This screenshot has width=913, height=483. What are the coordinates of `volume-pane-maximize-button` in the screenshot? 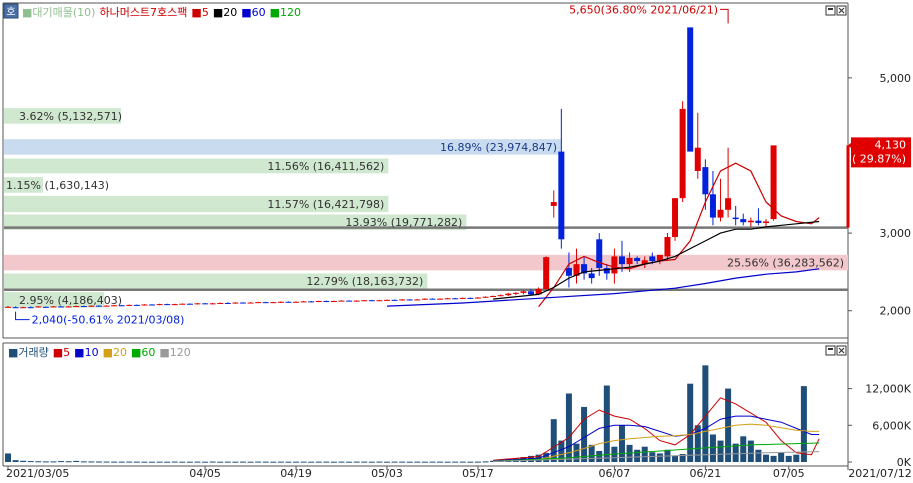 It's located at (830, 350).